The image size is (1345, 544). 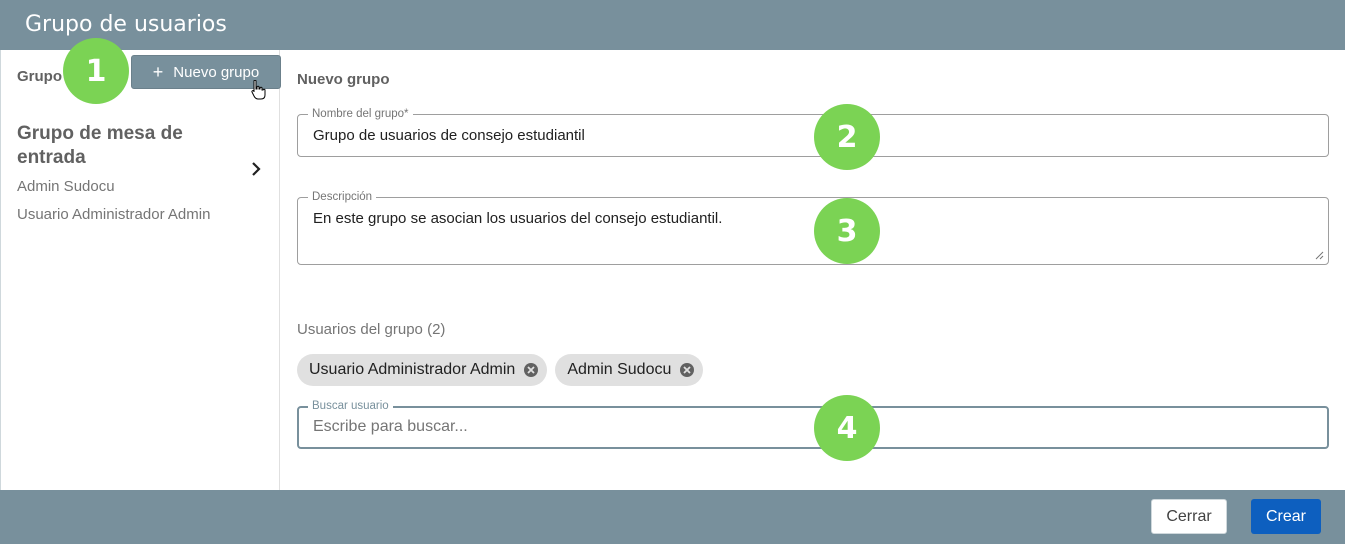 What do you see at coordinates (342, 197) in the screenshot?
I see `description-label: Descripción` at bounding box center [342, 197].